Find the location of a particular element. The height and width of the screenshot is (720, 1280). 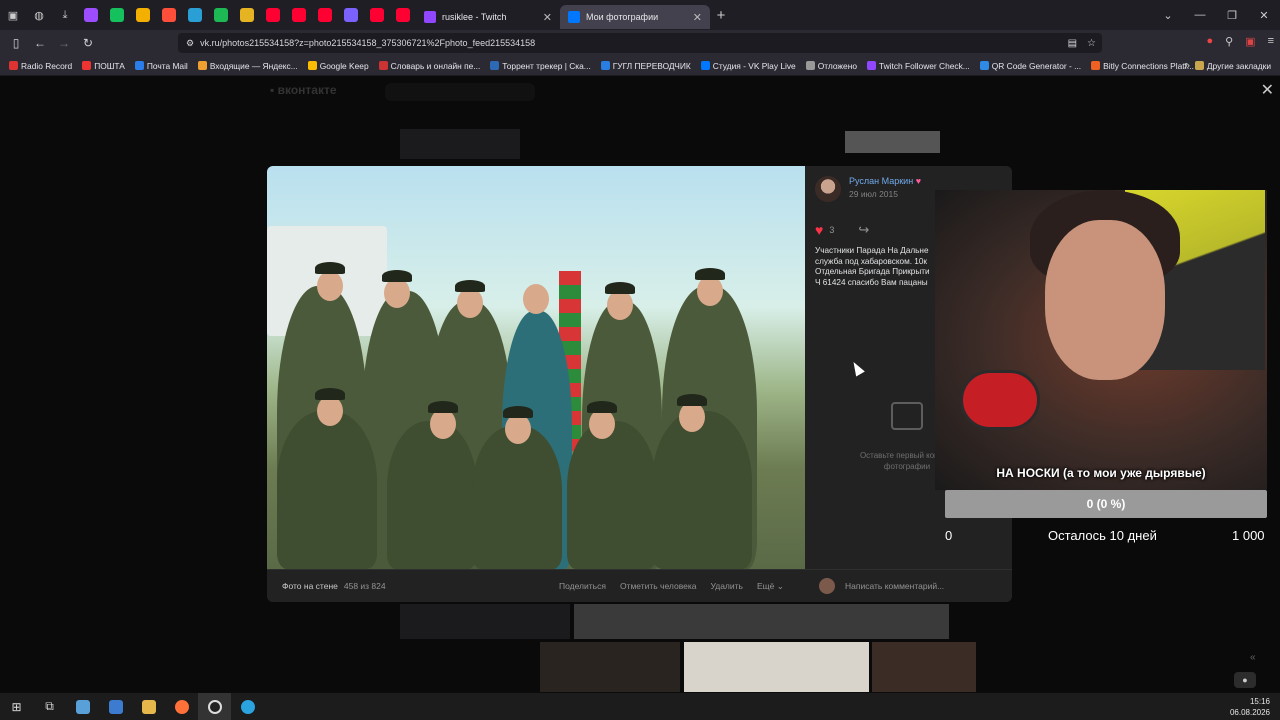

extensions-puzzle-icon: ⚲ is located at coordinates (1229, 41).